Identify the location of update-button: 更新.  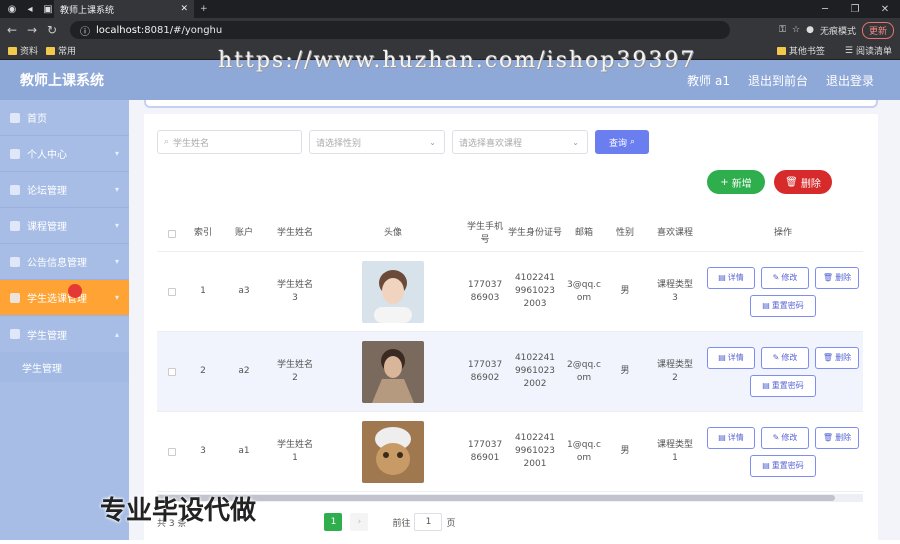
(877, 30).